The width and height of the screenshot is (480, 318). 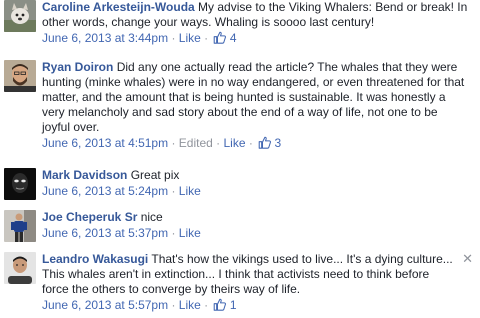 I want to click on like-count: 3, so click(x=278, y=143).